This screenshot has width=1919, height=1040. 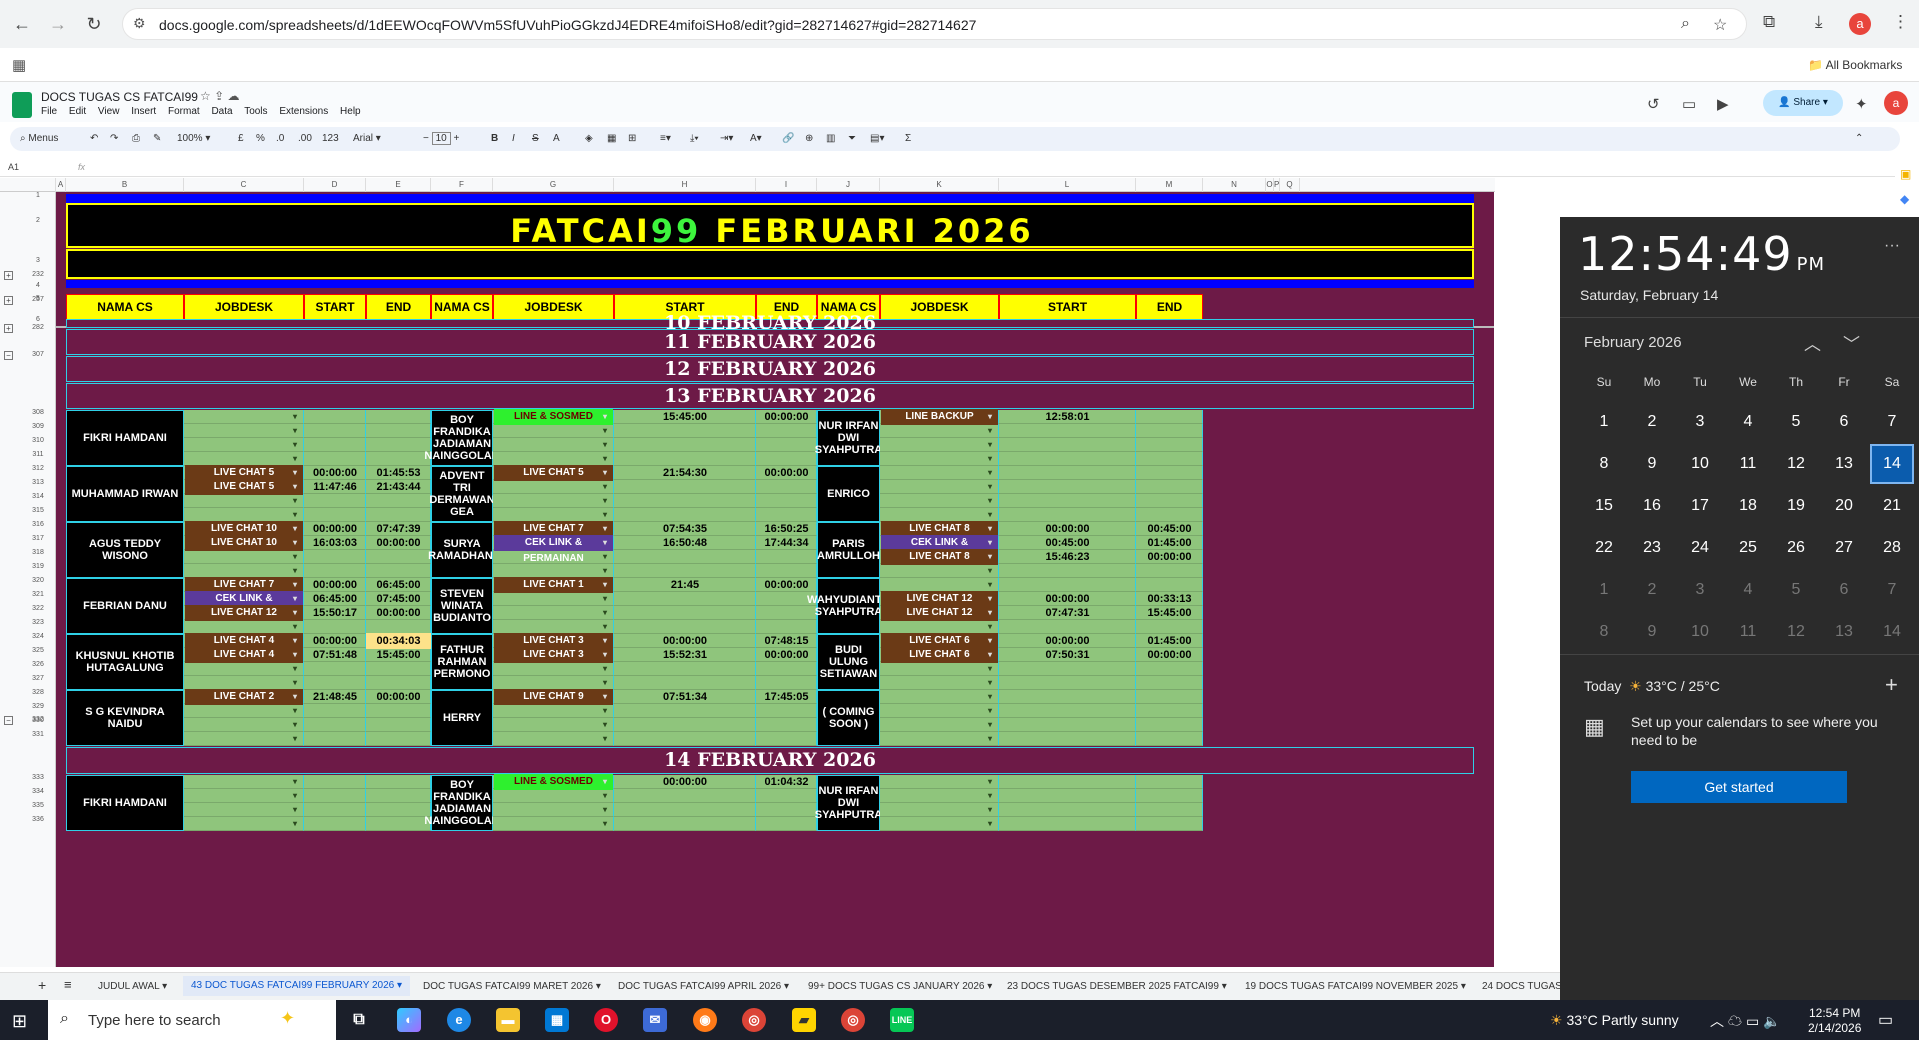 What do you see at coordinates (902, 1020) in the screenshot?
I see `line-app-icon: LINE` at bounding box center [902, 1020].